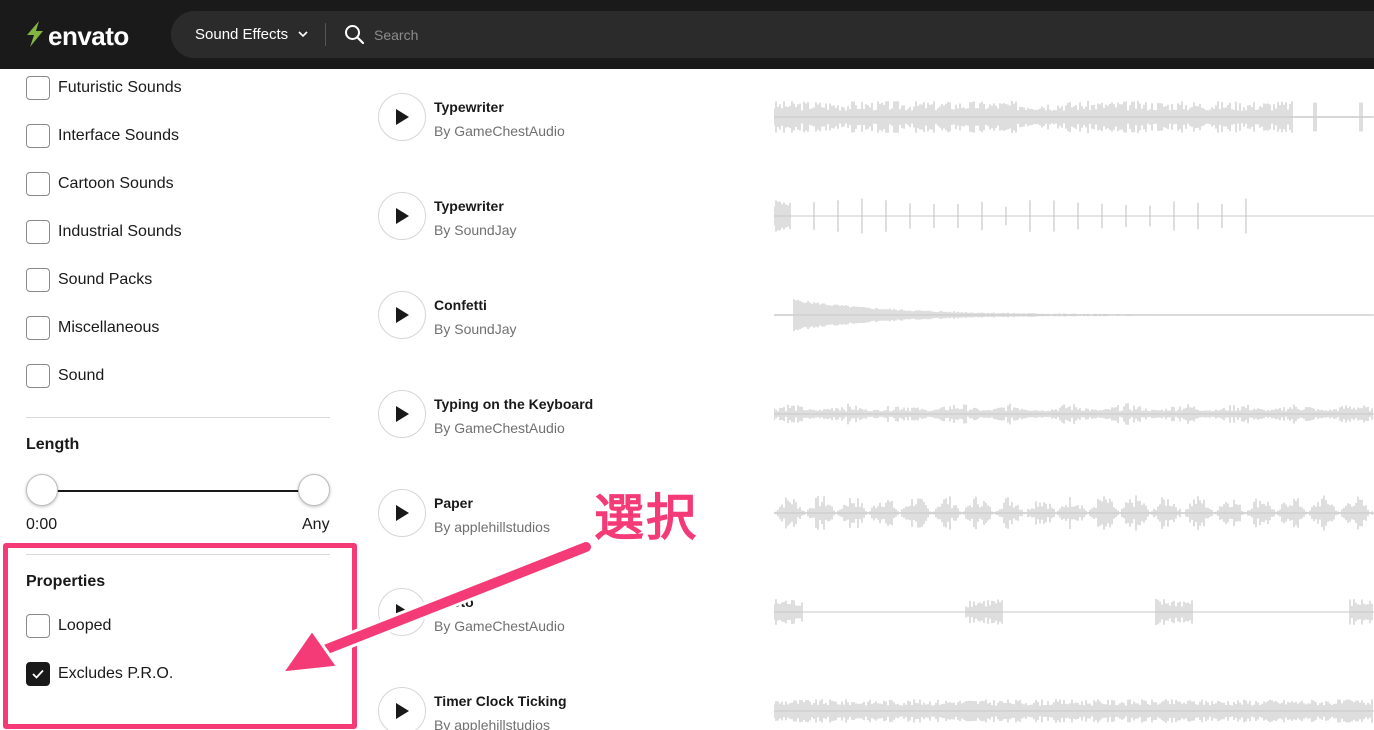 This screenshot has height=730, width=1374. Describe the element at coordinates (178, 491) in the screenshot. I see `length-slider-track` at that location.